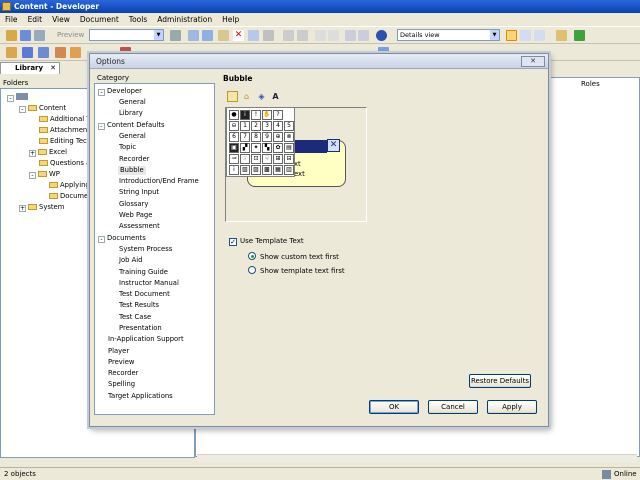  What do you see at coordinates (267, 159) in the screenshot?
I see `grid-icon: ☟` at bounding box center [267, 159].